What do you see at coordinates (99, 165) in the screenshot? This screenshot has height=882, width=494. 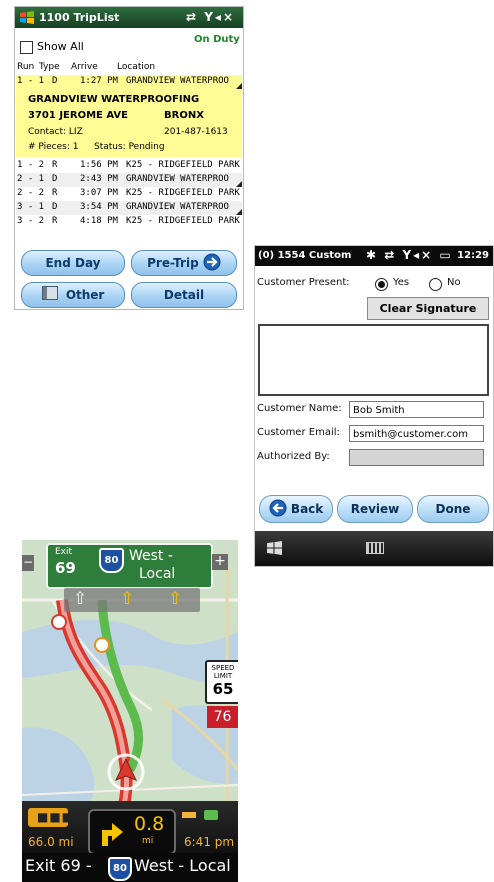 I see `row-arrive: 1:56 PM` at bounding box center [99, 165].